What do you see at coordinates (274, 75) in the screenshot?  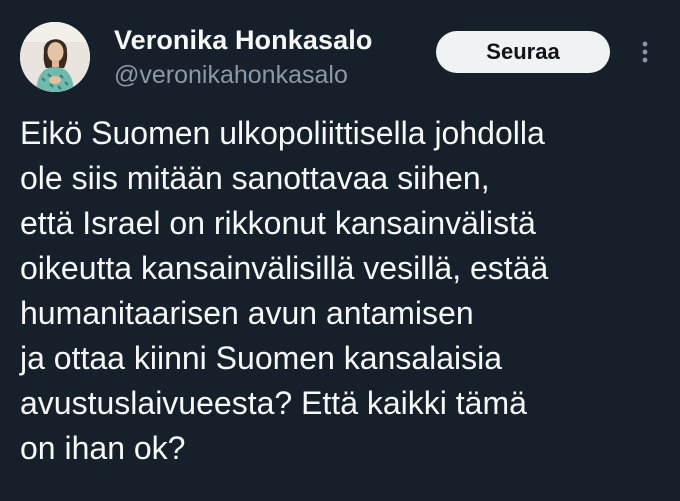 I see `author-handle: @veronikahonkasalo` at bounding box center [274, 75].